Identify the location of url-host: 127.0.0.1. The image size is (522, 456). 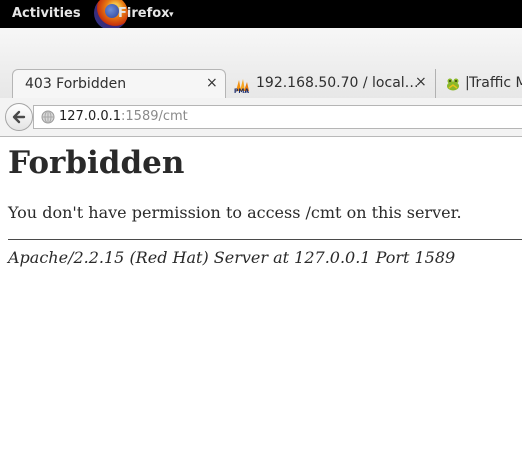
(90, 116).